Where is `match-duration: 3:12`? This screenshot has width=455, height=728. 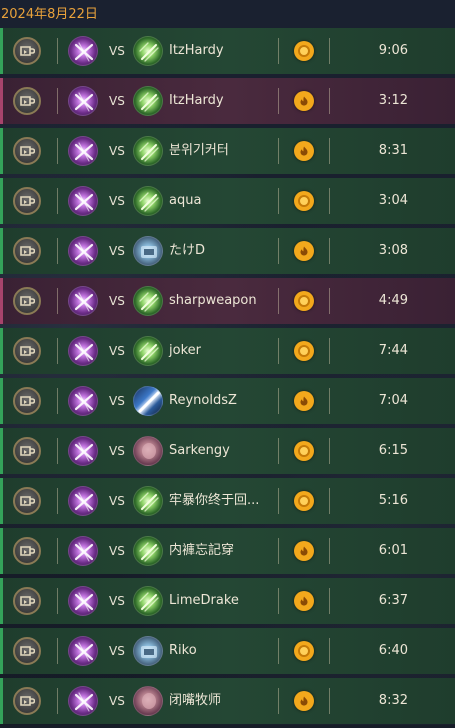
match-duration: 3:12 is located at coordinates (393, 100).